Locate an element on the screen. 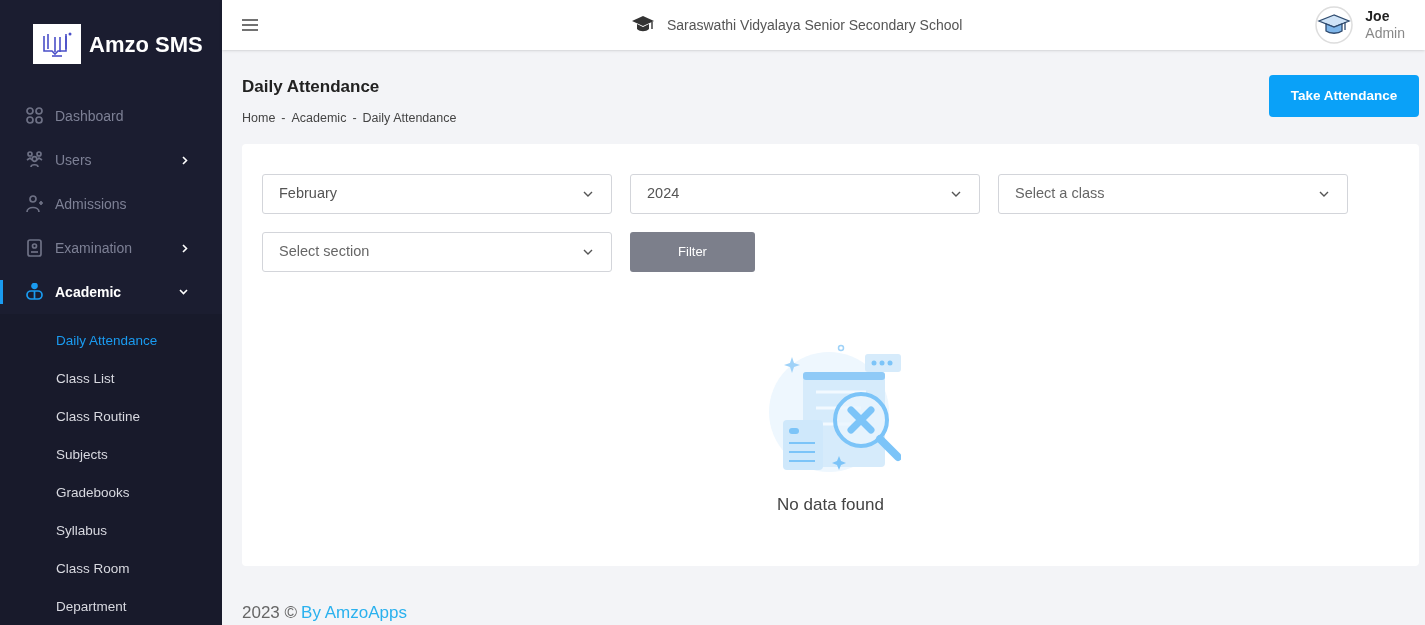 The image size is (1425, 625). breadcrumb-item: Home is located at coordinates (259, 118).